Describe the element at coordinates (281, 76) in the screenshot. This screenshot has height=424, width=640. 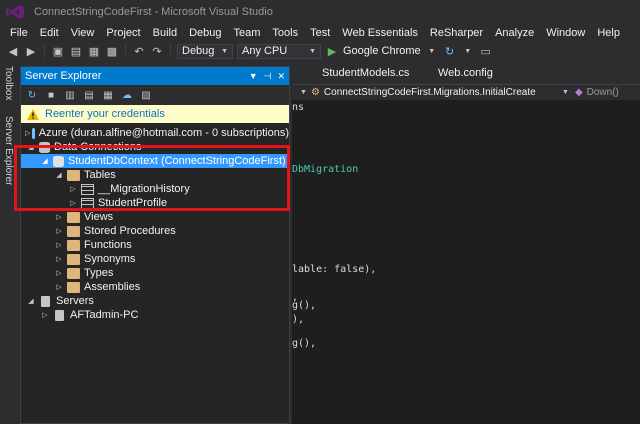
I see `close-icon: ✕` at that location.